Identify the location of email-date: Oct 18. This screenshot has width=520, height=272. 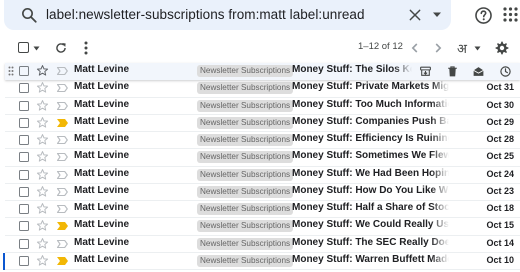
(500, 208).